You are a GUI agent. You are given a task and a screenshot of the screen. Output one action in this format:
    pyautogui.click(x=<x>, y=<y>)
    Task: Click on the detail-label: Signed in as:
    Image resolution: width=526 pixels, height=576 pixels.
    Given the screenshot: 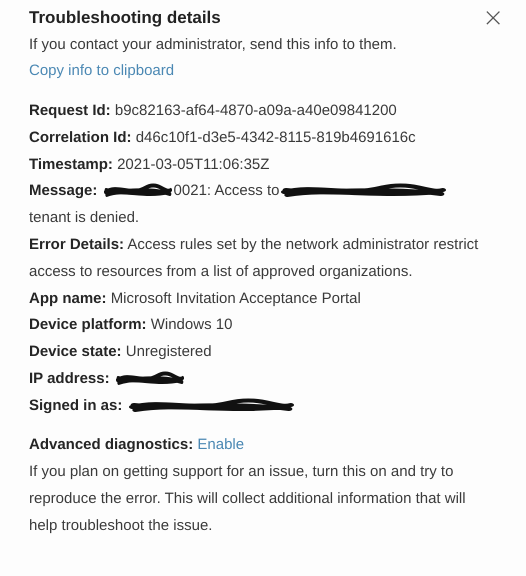 What is the action you would take?
    pyautogui.click(x=75, y=405)
    